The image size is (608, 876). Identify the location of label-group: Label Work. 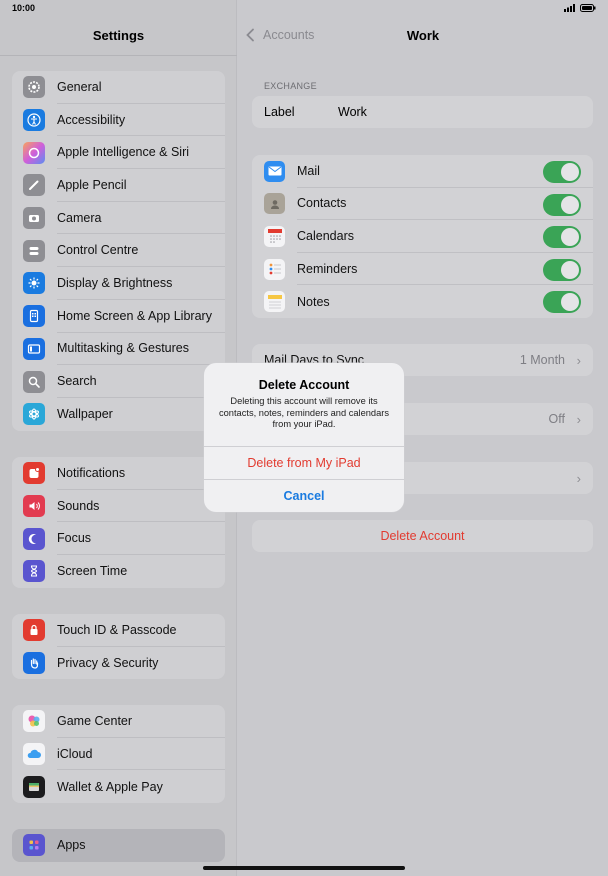
(422, 112).